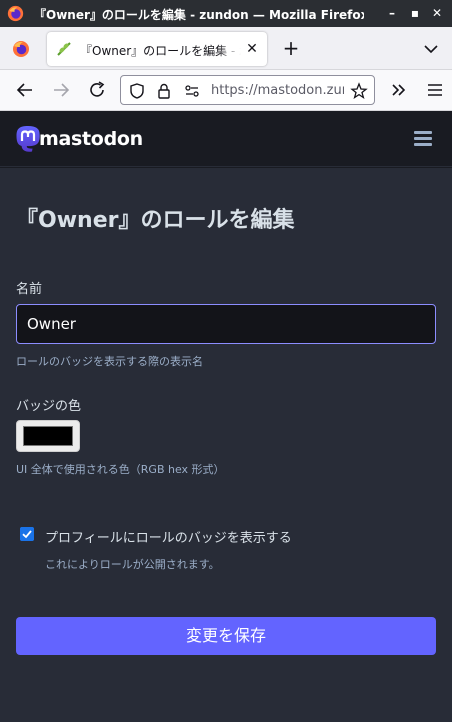 The width and height of the screenshot is (452, 722). What do you see at coordinates (64, 49) in the screenshot?
I see `zunda-leaf-icon` at bounding box center [64, 49].